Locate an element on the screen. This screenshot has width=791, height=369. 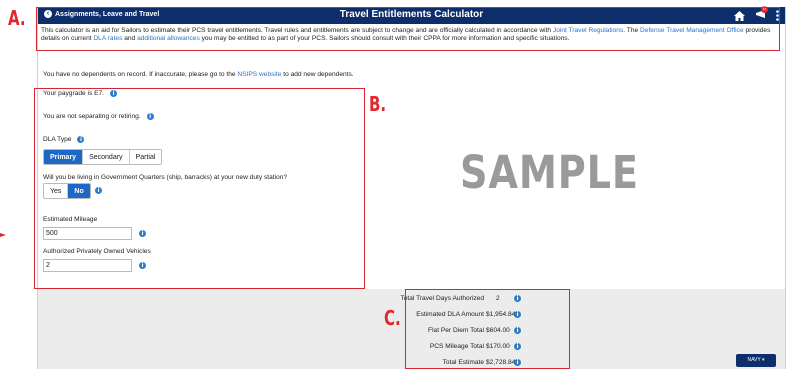
navy-menu-button: NAVY ▾ is located at coordinates (756, 360).